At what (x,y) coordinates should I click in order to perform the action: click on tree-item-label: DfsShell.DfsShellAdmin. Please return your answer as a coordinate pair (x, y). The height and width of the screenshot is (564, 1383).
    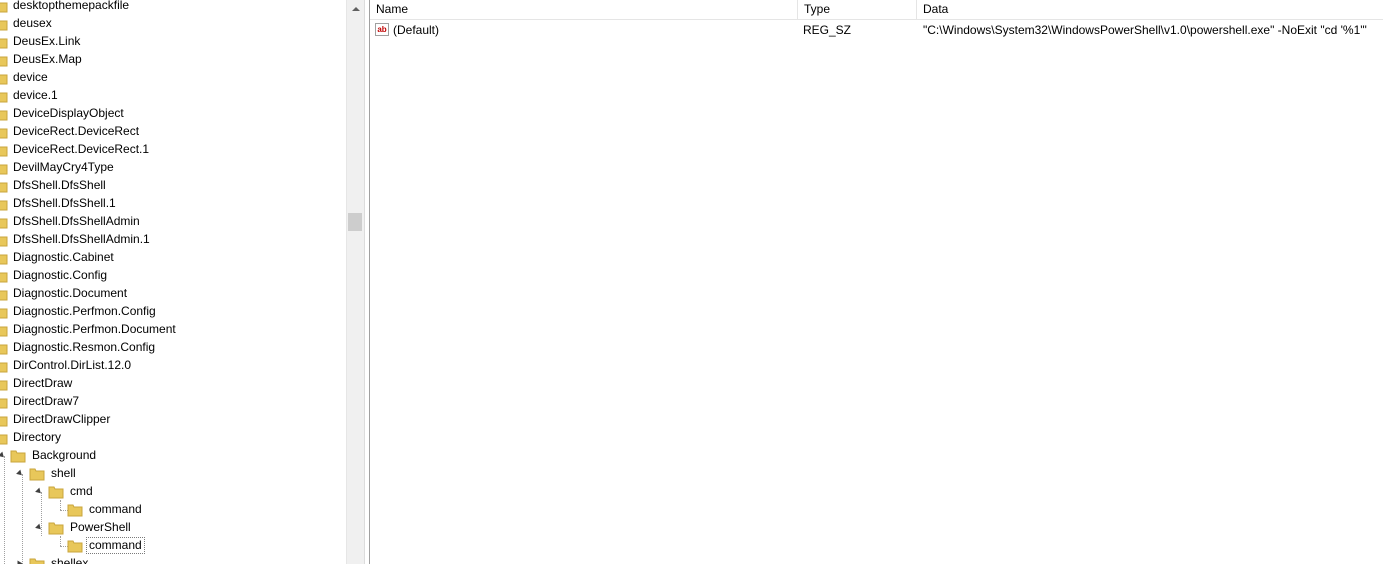
    Looking at the image, I should click on (76, 221).